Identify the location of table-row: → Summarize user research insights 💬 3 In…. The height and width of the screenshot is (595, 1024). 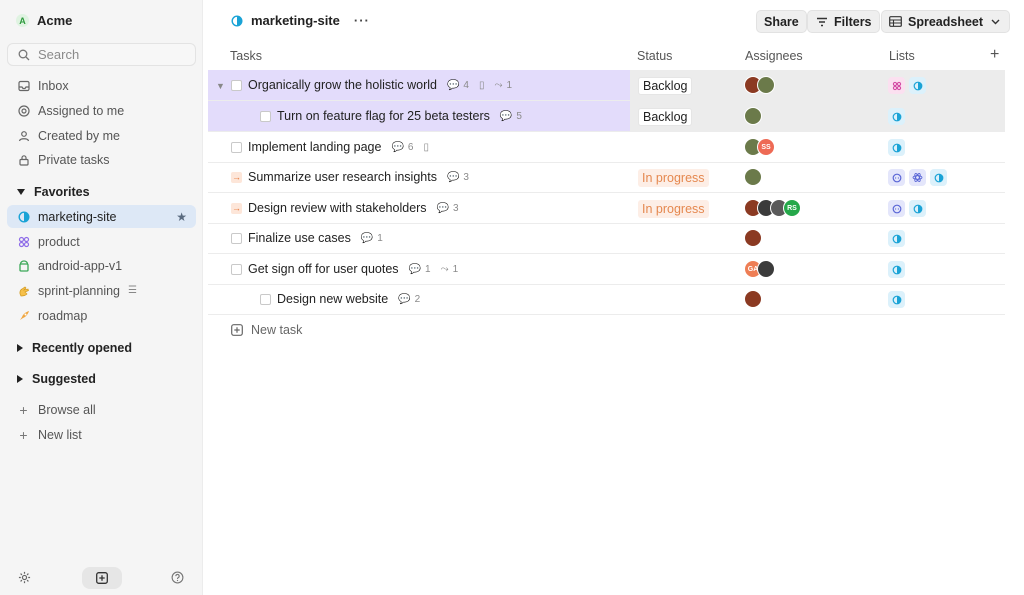
(606, 177).